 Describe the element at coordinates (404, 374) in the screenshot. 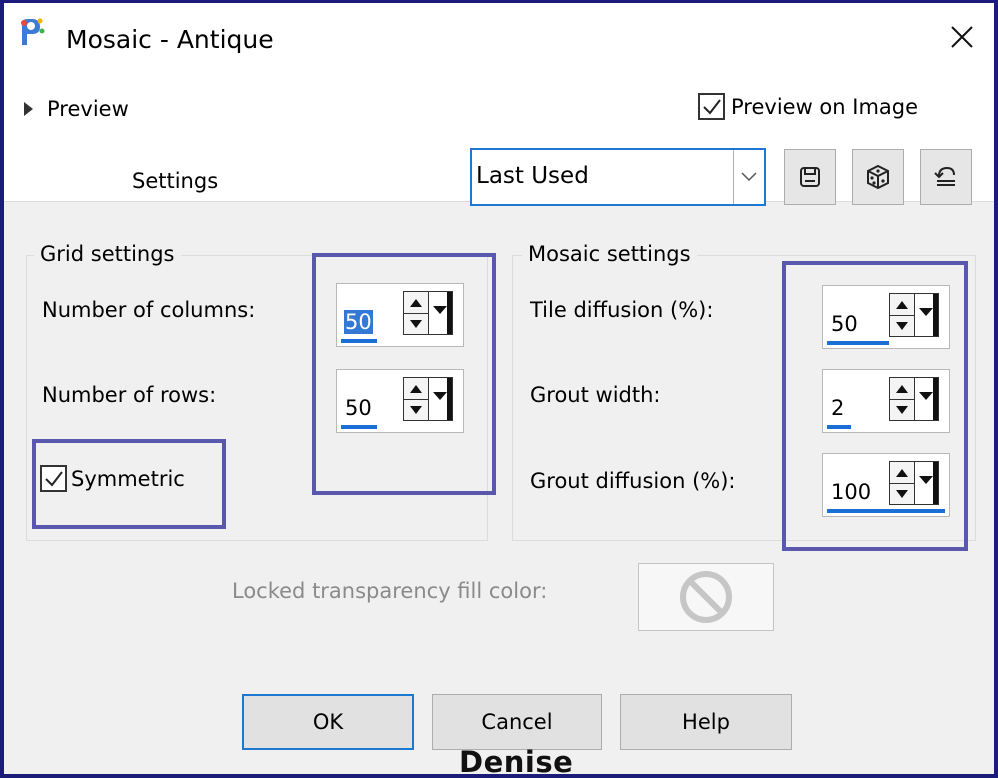

I see `highlight-box-grid-values` at that location.